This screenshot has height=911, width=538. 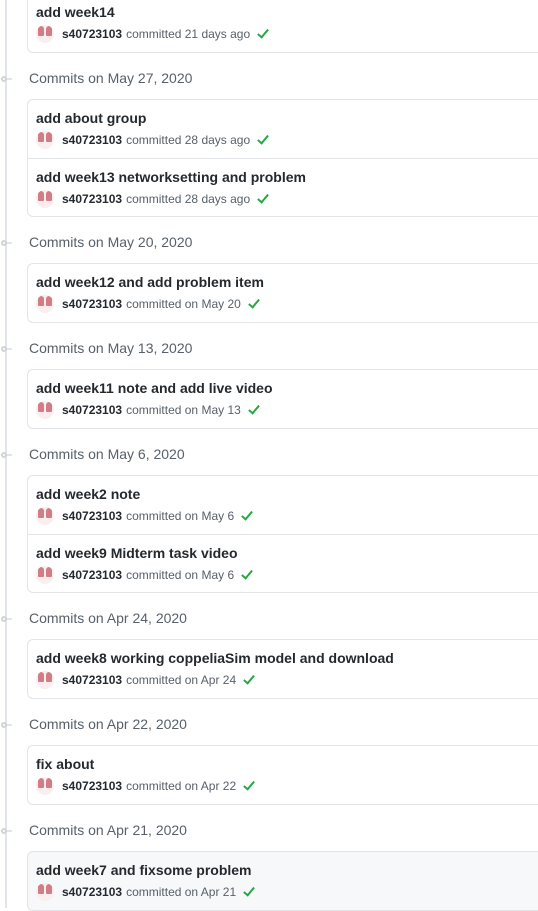 What do you see at coordinates (144, 870) in the screenshot?
I see `commit-message-link: add week7 and fixsome problem` at bounding box center [144, 870].